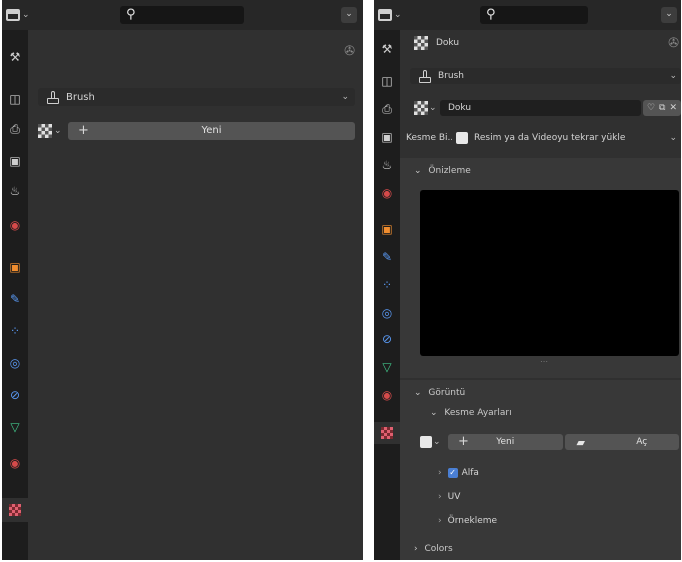 This screenshot has width=682, height=562. I want to click on sampling-subsection: › Örnekleme, so click(467, 521).